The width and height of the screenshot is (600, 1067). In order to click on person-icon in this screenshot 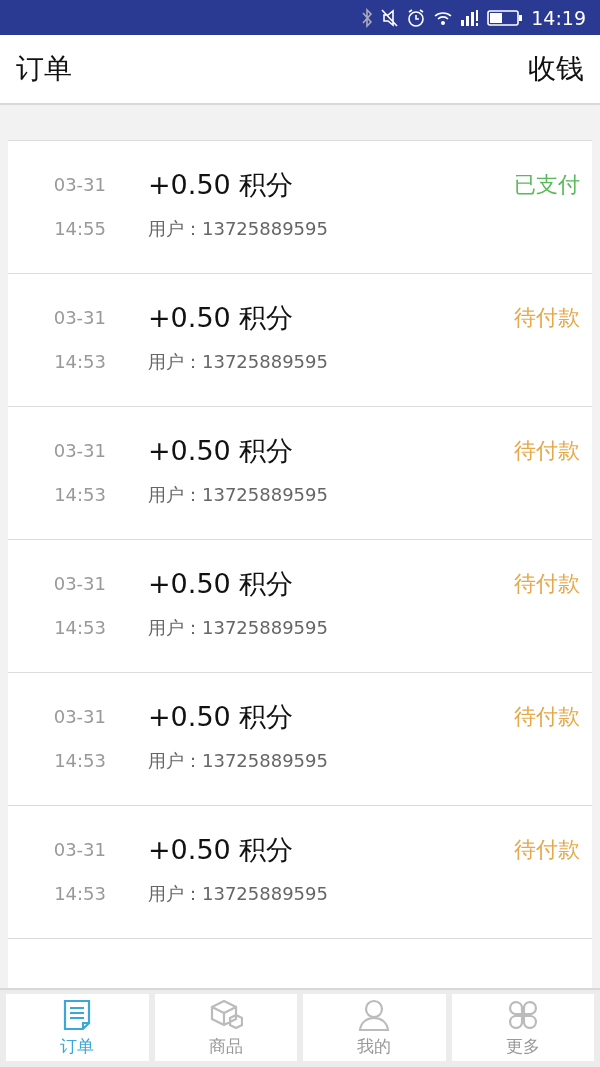, I will do `click(374, 1014)`.